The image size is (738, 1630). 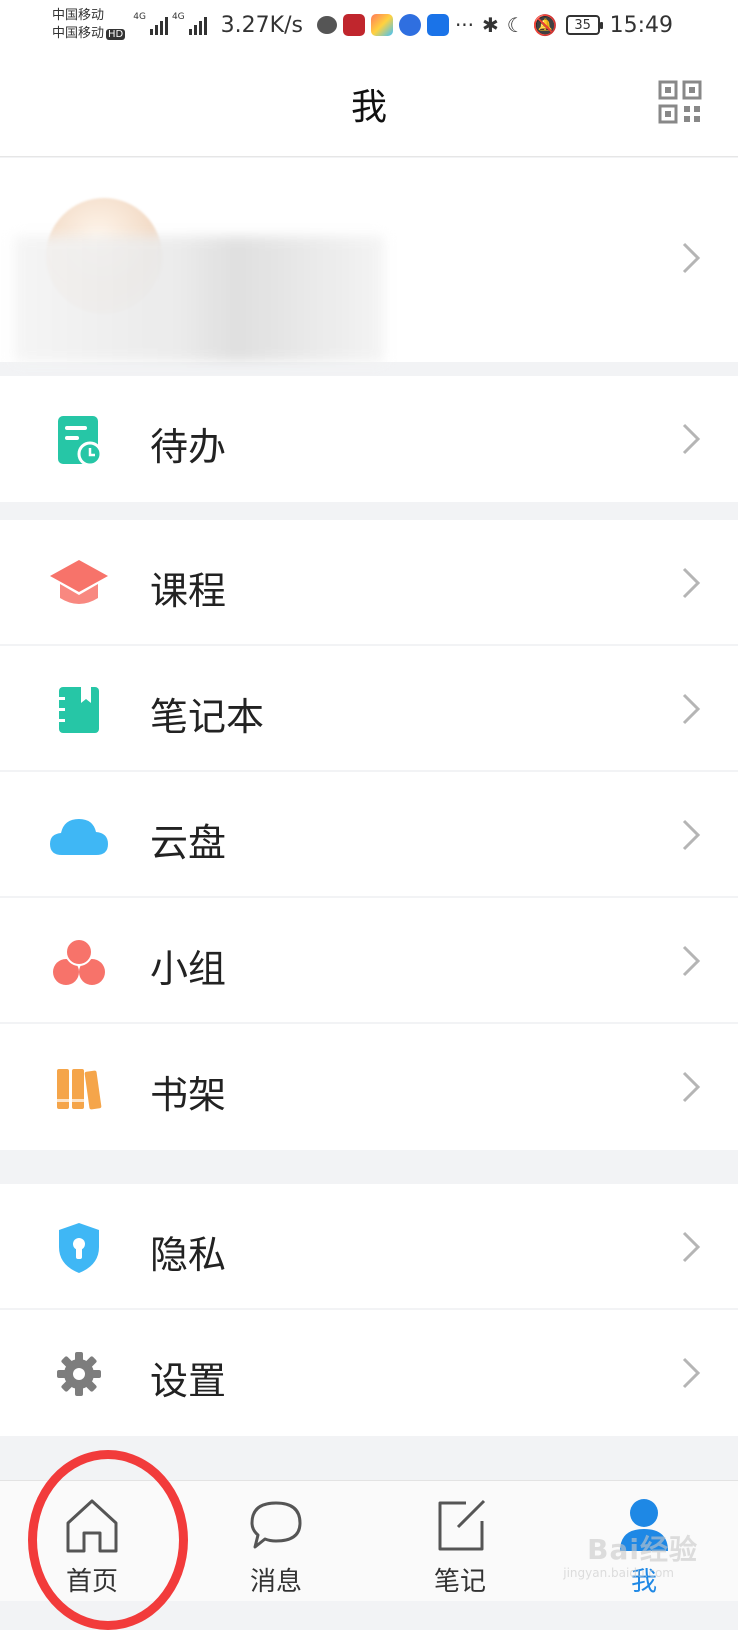 What do you see at coordinates (188, 1381) in the screenshot?
I see `menu-item-label: 设置` at bounding box center [188, 1381].